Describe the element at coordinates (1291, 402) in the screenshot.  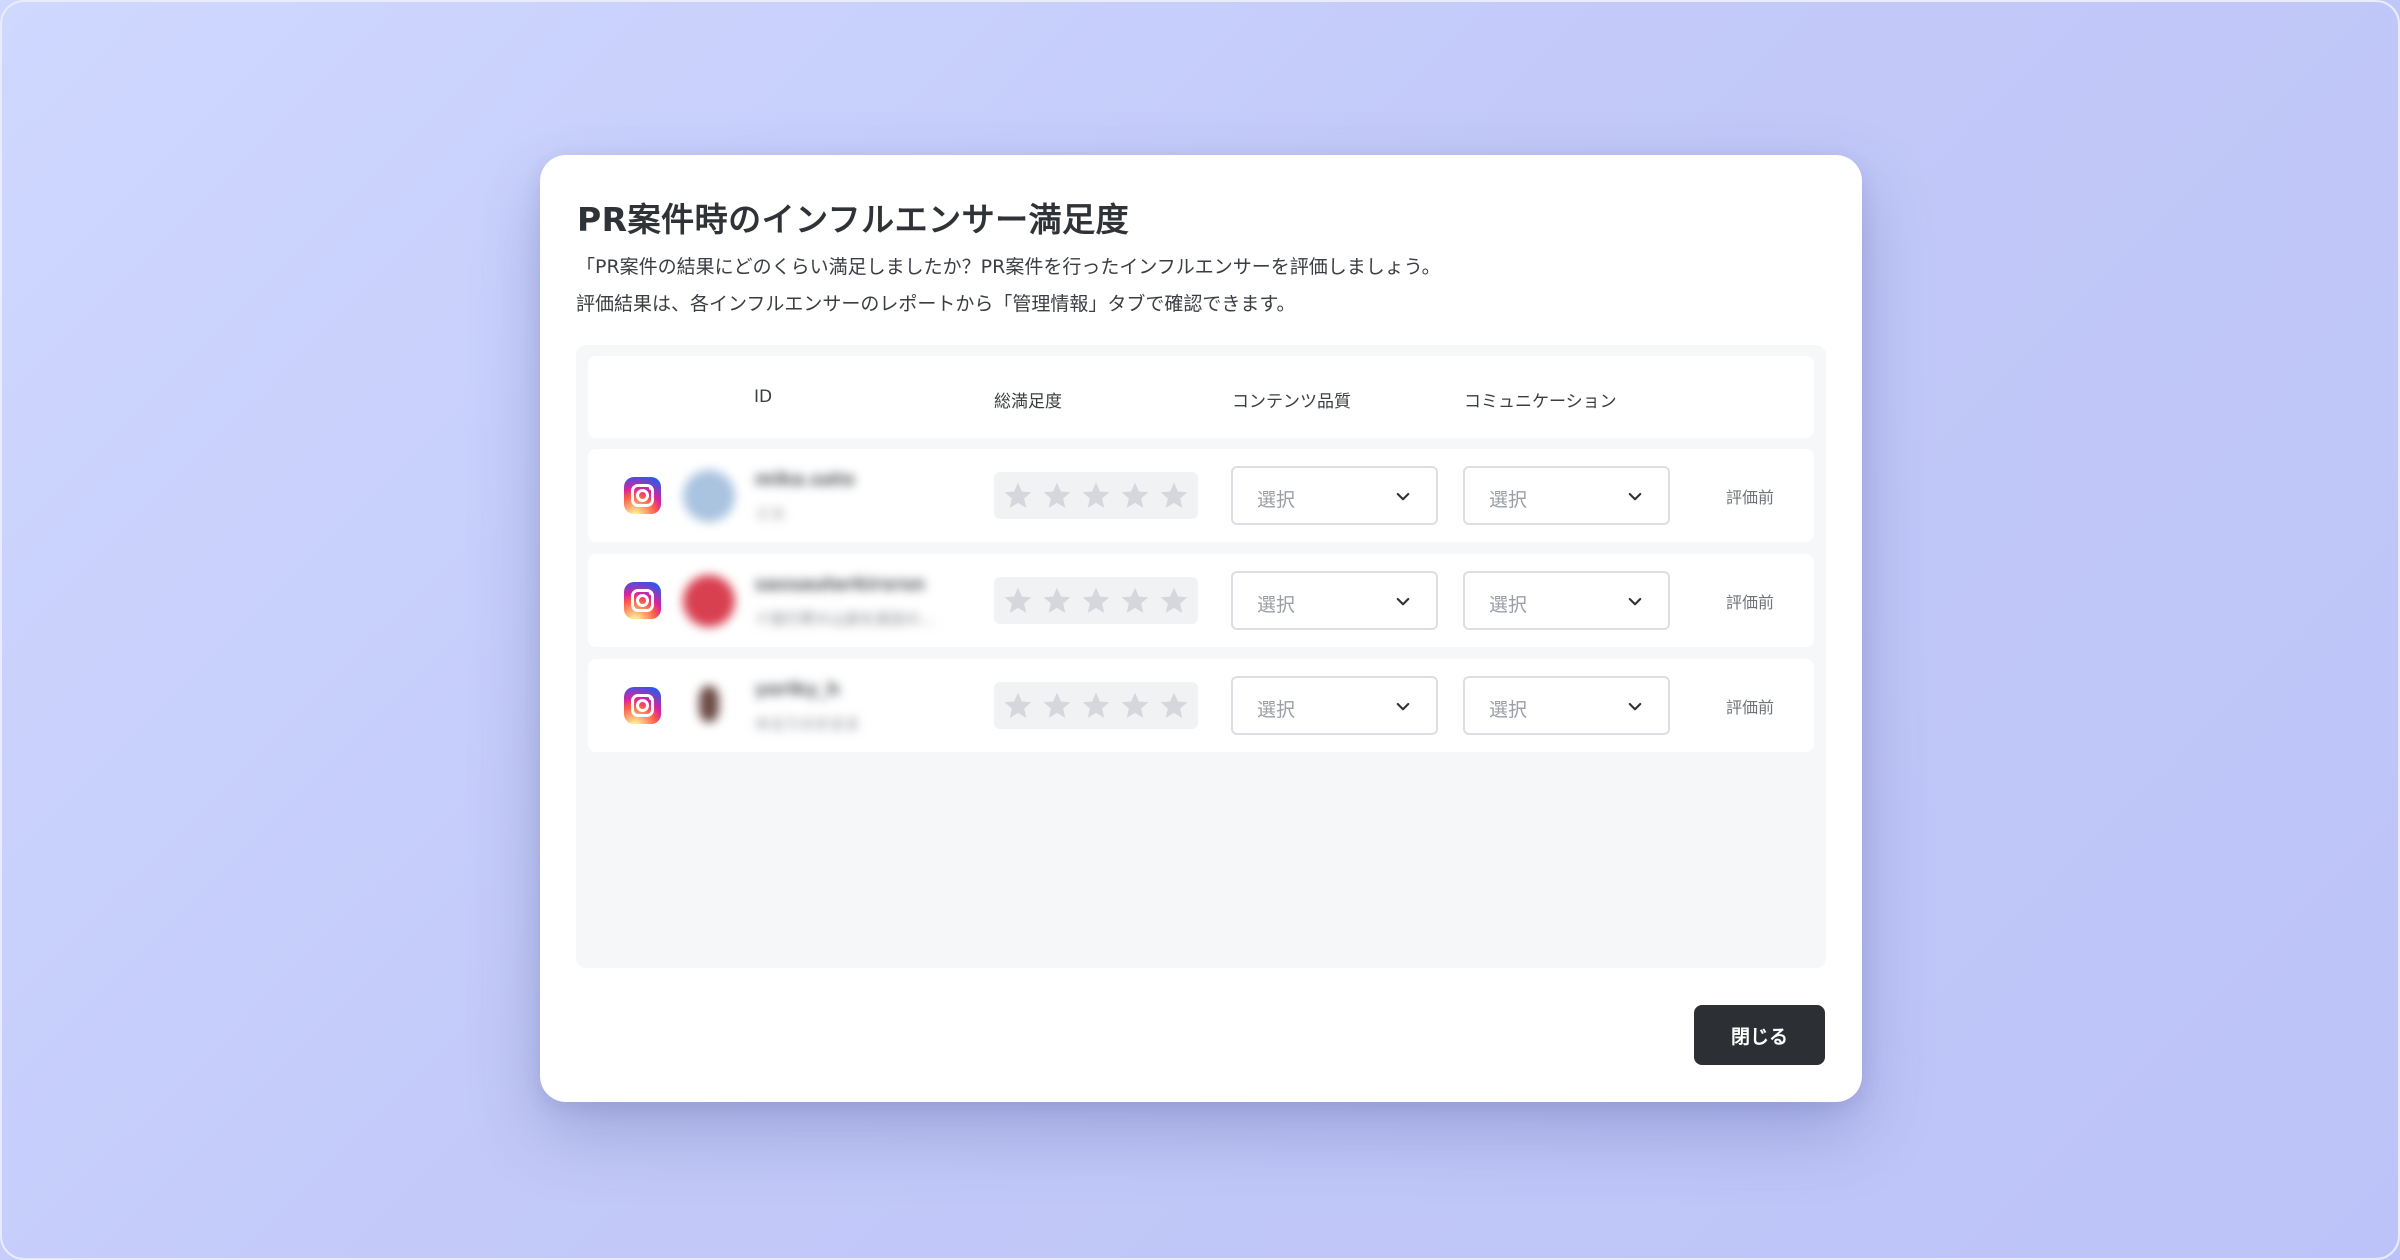
I see `header-content-quality: コンテンツ品質` at that location.